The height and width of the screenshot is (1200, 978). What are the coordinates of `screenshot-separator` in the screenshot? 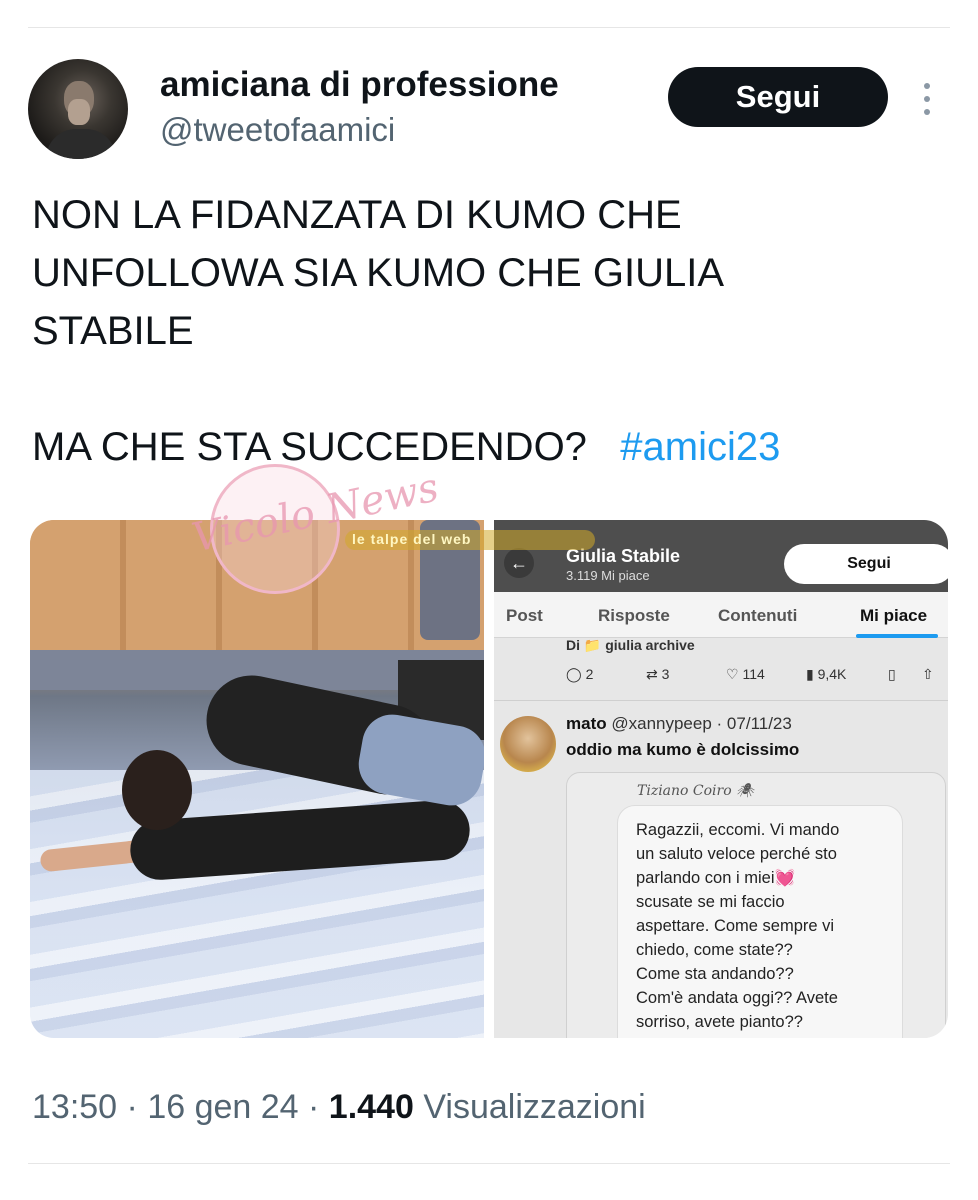 It's located at (721, 700).